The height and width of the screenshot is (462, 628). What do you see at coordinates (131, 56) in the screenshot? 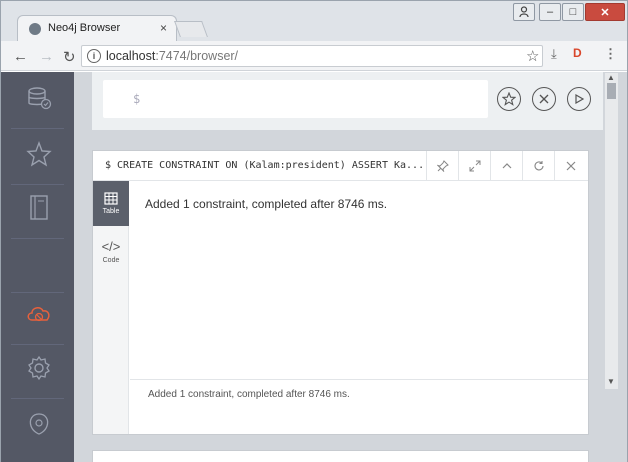
I see `url-host: localhost` at bounding box center [131, 56].